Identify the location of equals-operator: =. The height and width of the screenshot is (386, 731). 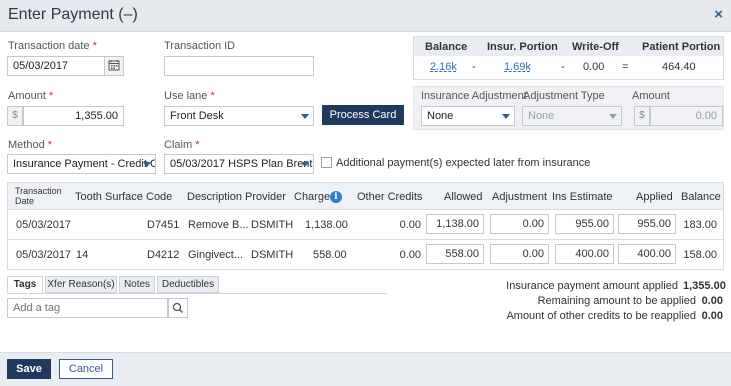
(625, 67).